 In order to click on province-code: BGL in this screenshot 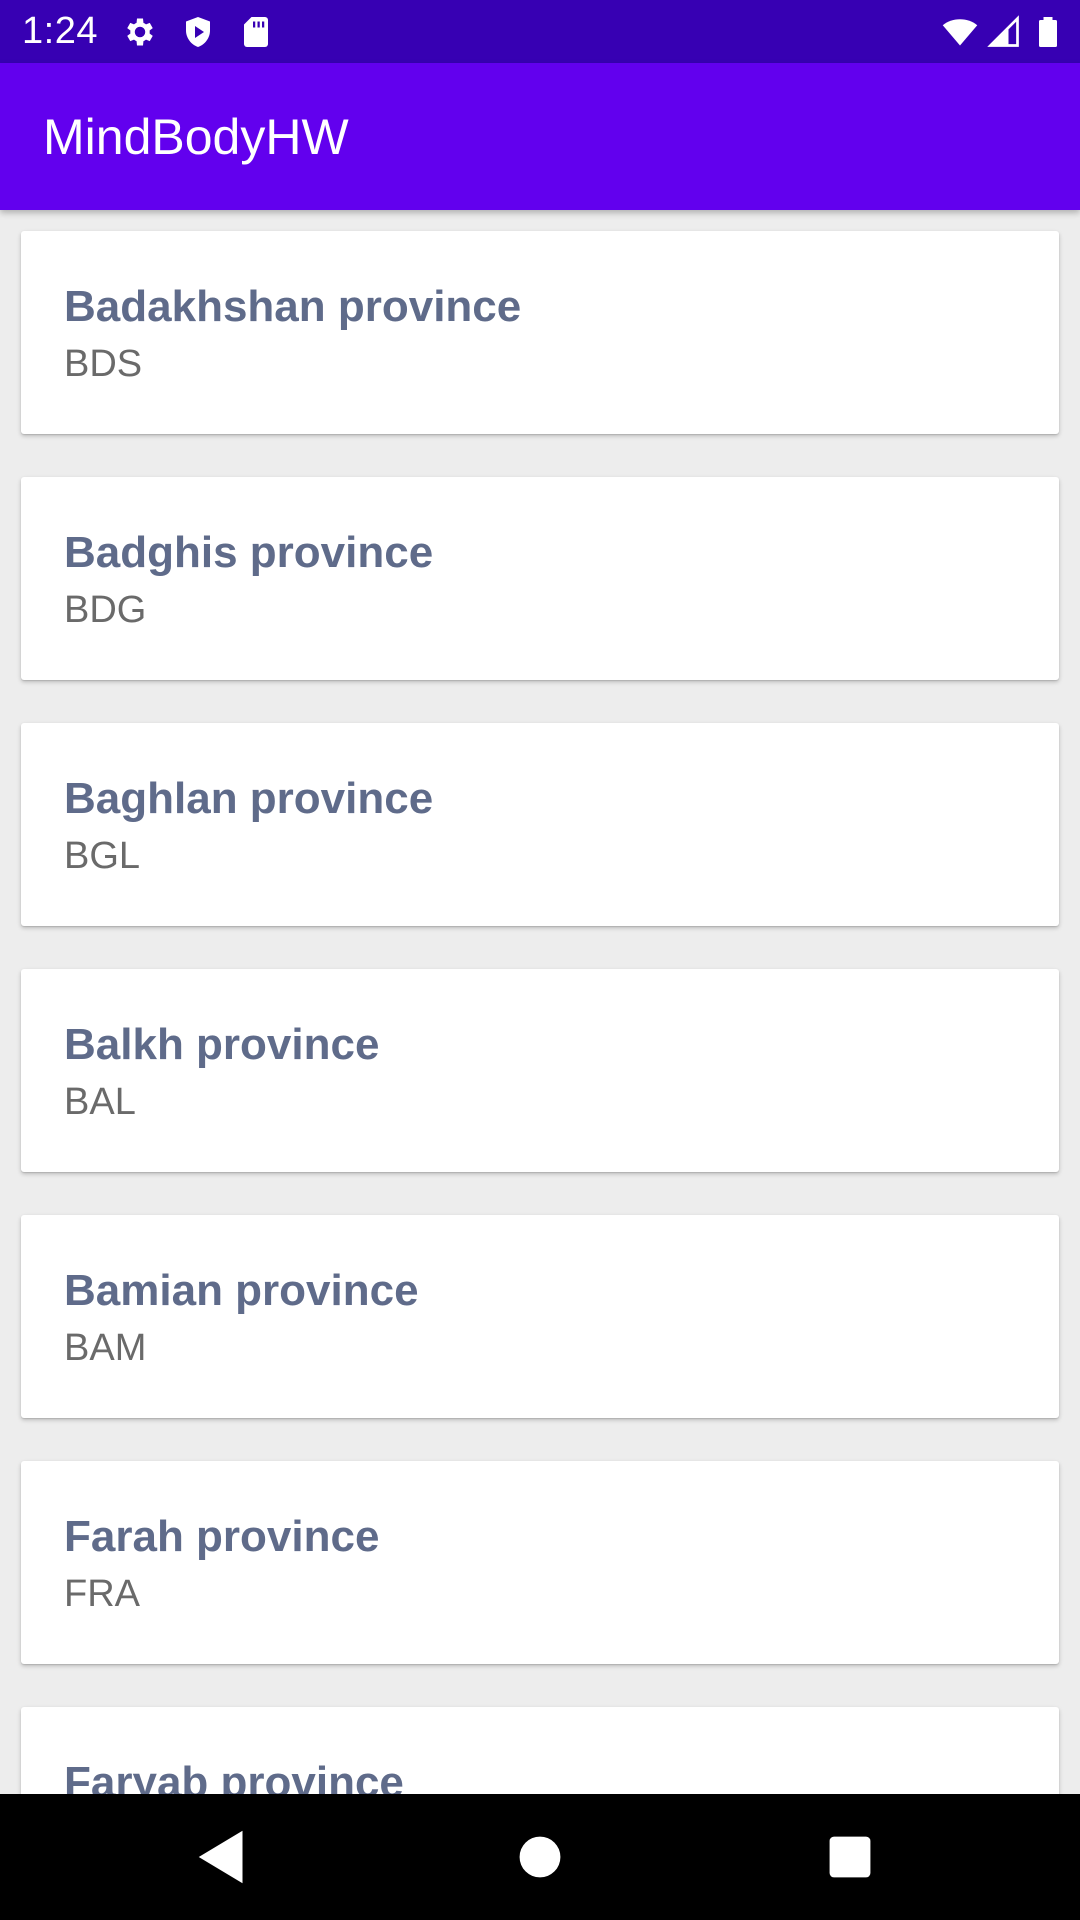, I will do `click(102, 856)`.